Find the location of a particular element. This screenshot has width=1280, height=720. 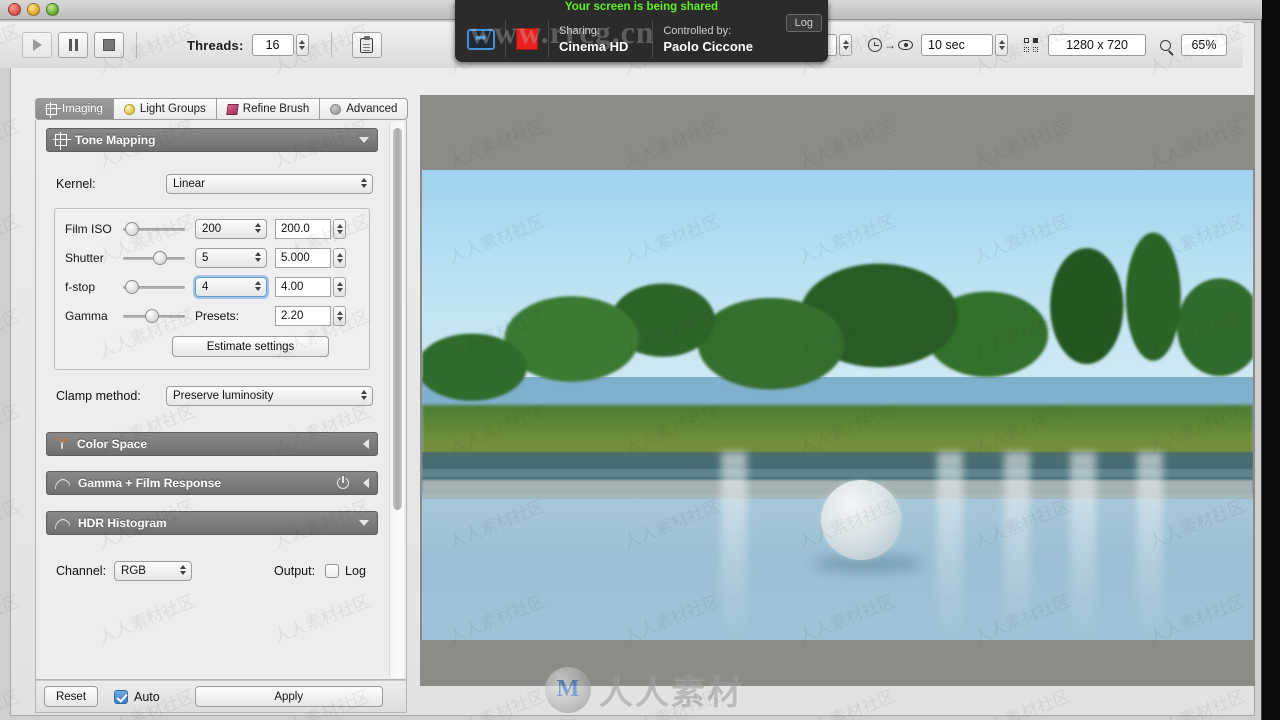

resolution-input: 1280 x 720 is located at coordinates (1097, 45).